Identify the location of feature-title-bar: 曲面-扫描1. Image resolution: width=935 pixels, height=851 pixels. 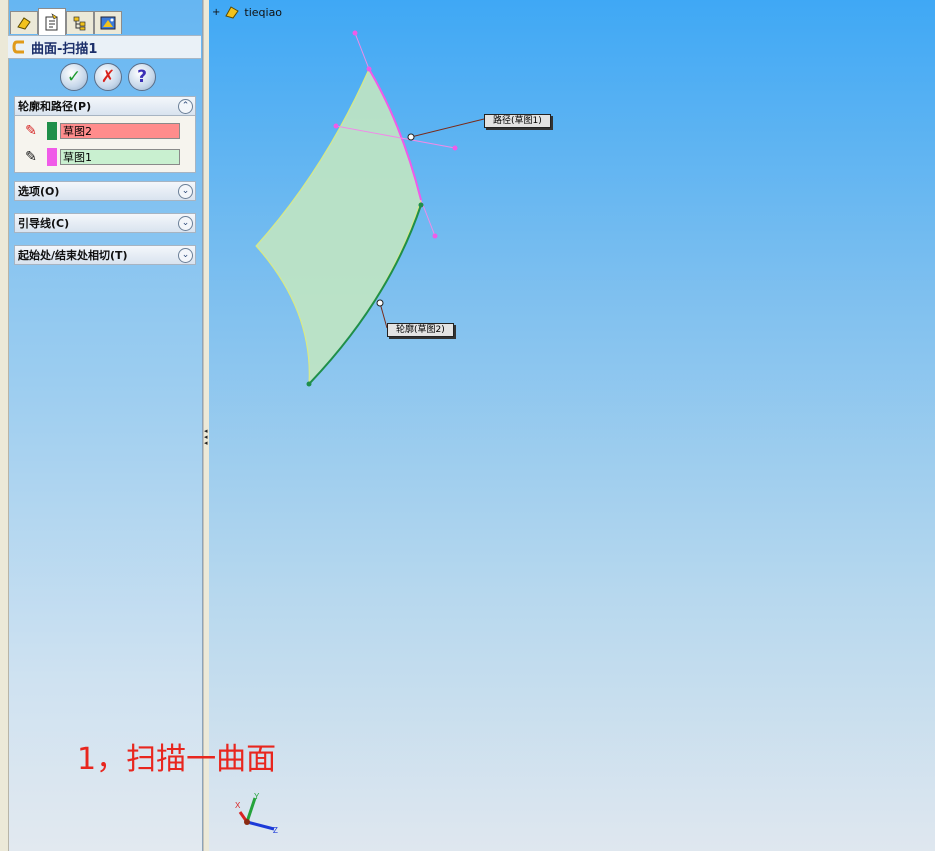
(104, 47).